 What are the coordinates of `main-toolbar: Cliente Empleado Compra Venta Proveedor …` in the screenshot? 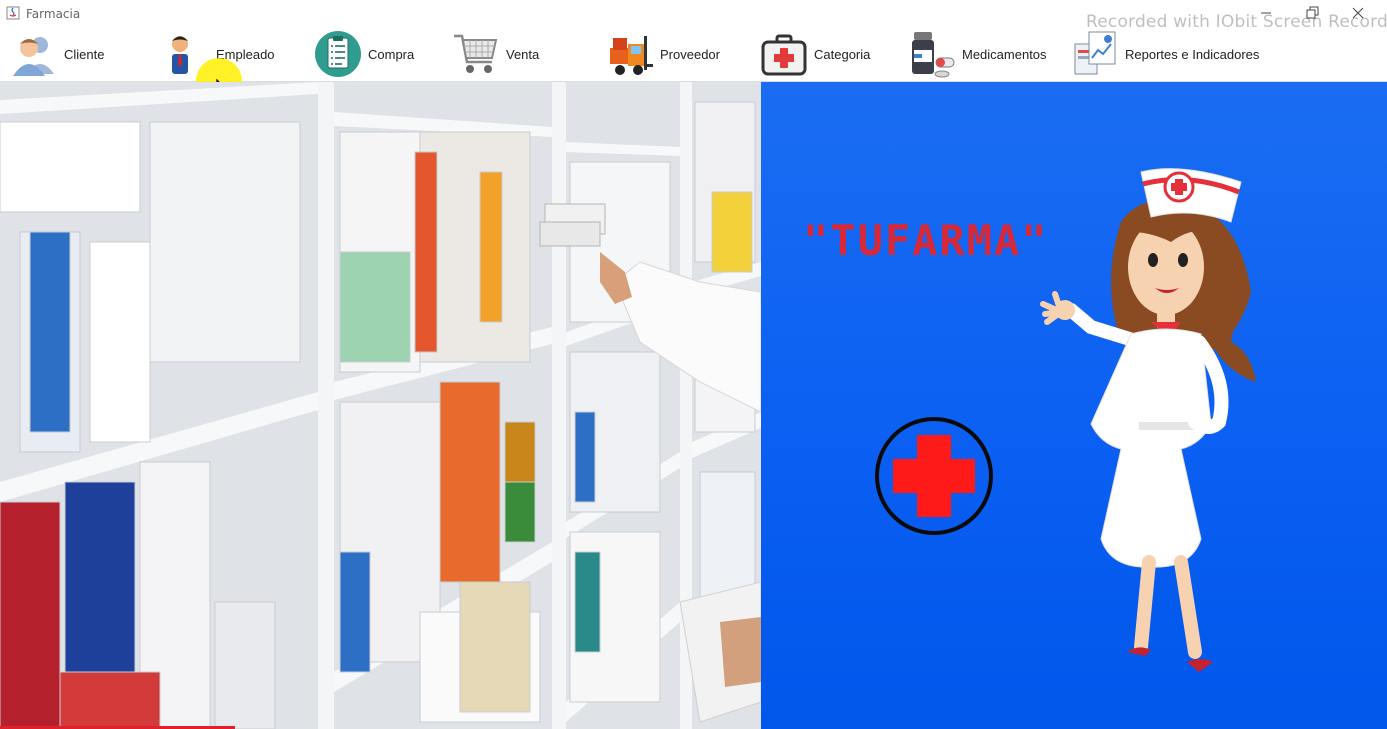 It's located at (693, 65).